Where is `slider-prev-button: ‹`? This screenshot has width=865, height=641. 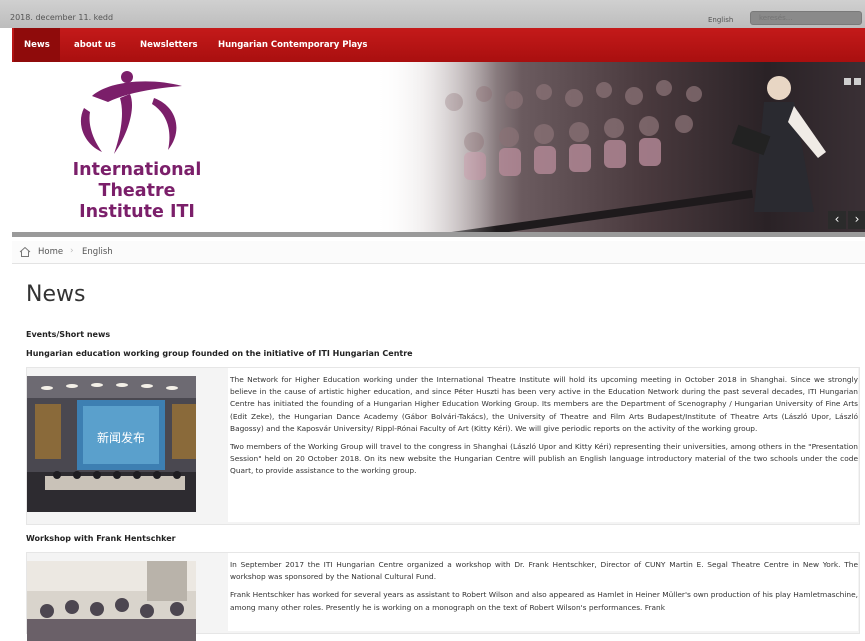 slider-prev-button: ‹ is located at coordinates (837, 220).